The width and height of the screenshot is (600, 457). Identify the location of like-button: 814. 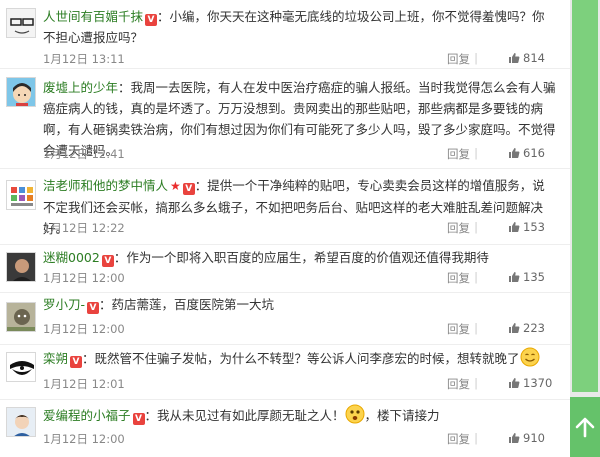
(539, 58).